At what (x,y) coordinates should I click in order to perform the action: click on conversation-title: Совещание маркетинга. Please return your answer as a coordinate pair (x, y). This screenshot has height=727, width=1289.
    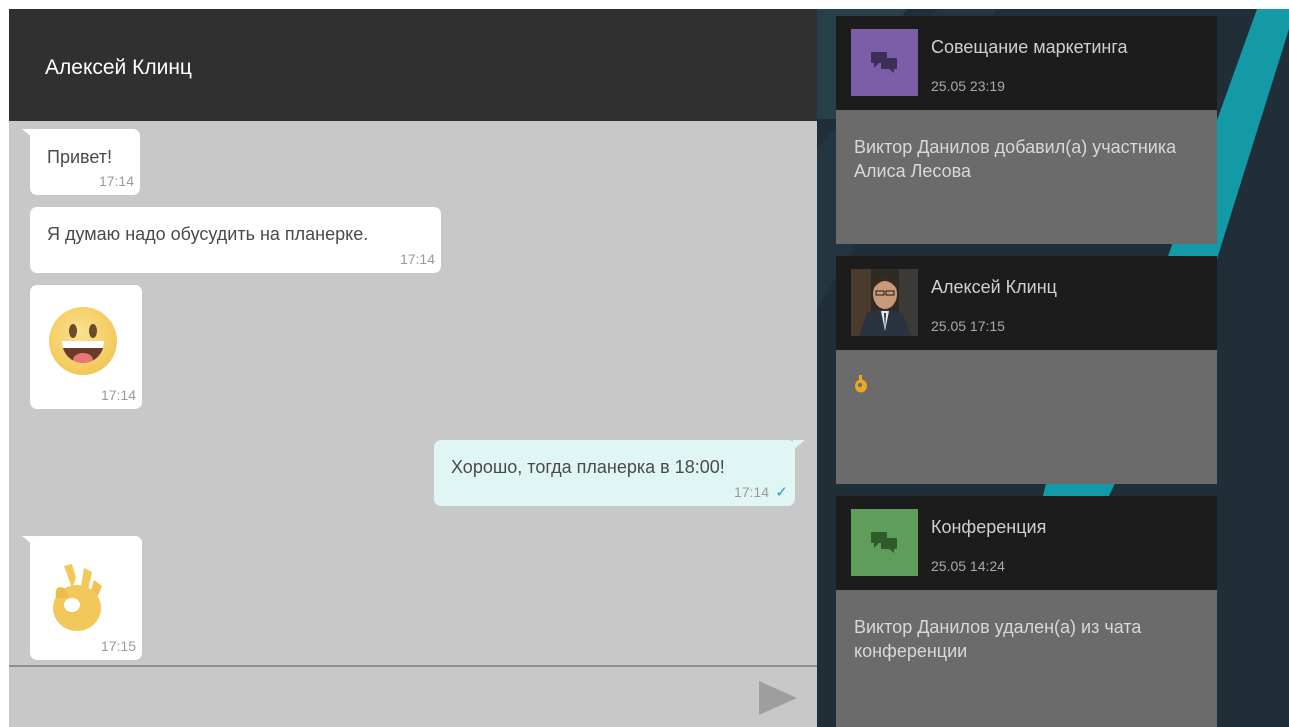
    Looking at the image, I should click on (1029, 47).